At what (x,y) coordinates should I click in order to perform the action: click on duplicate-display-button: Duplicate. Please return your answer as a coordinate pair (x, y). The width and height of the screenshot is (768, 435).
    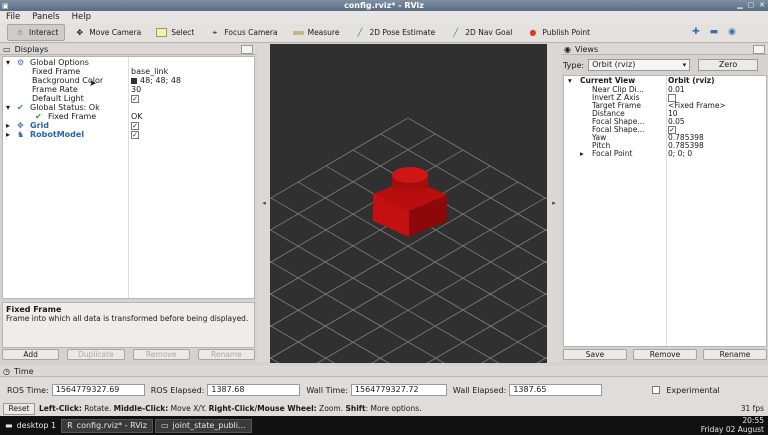
    Looking at the image, I should click on (96, 354).